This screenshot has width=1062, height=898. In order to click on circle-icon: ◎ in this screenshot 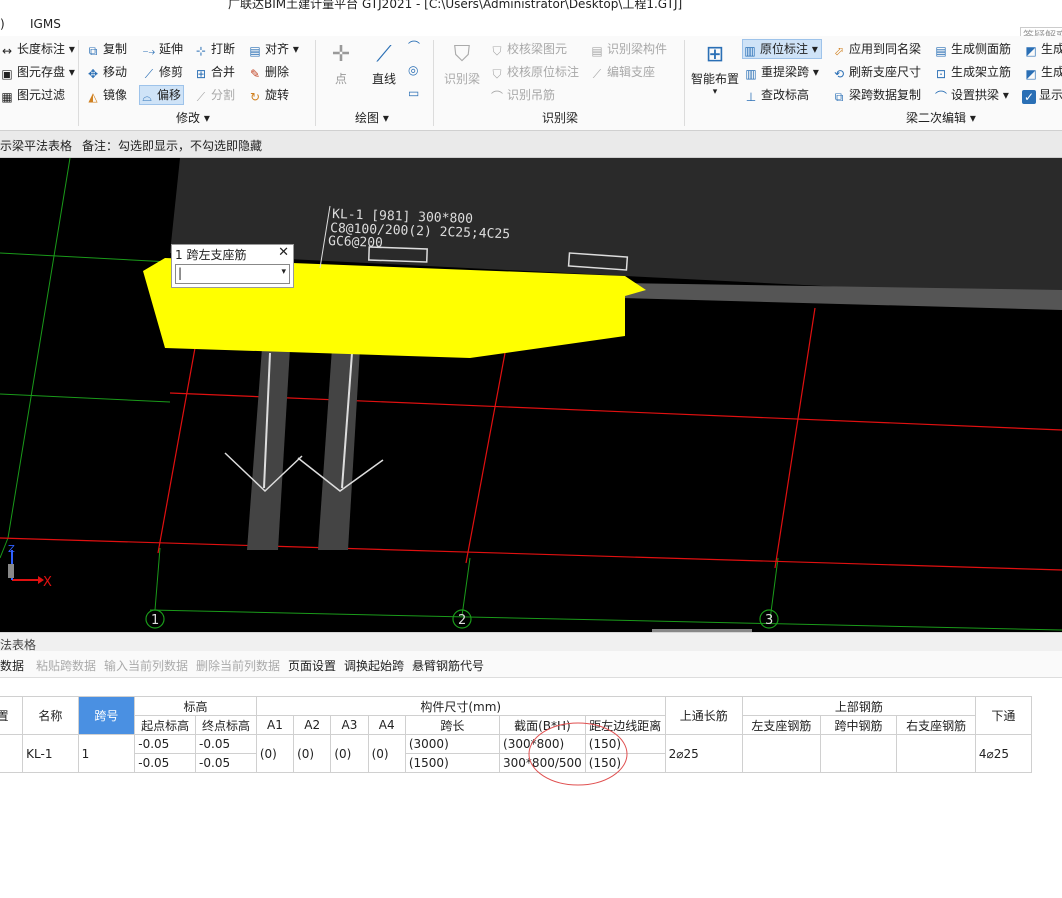, I will do `click(413, 70)`.